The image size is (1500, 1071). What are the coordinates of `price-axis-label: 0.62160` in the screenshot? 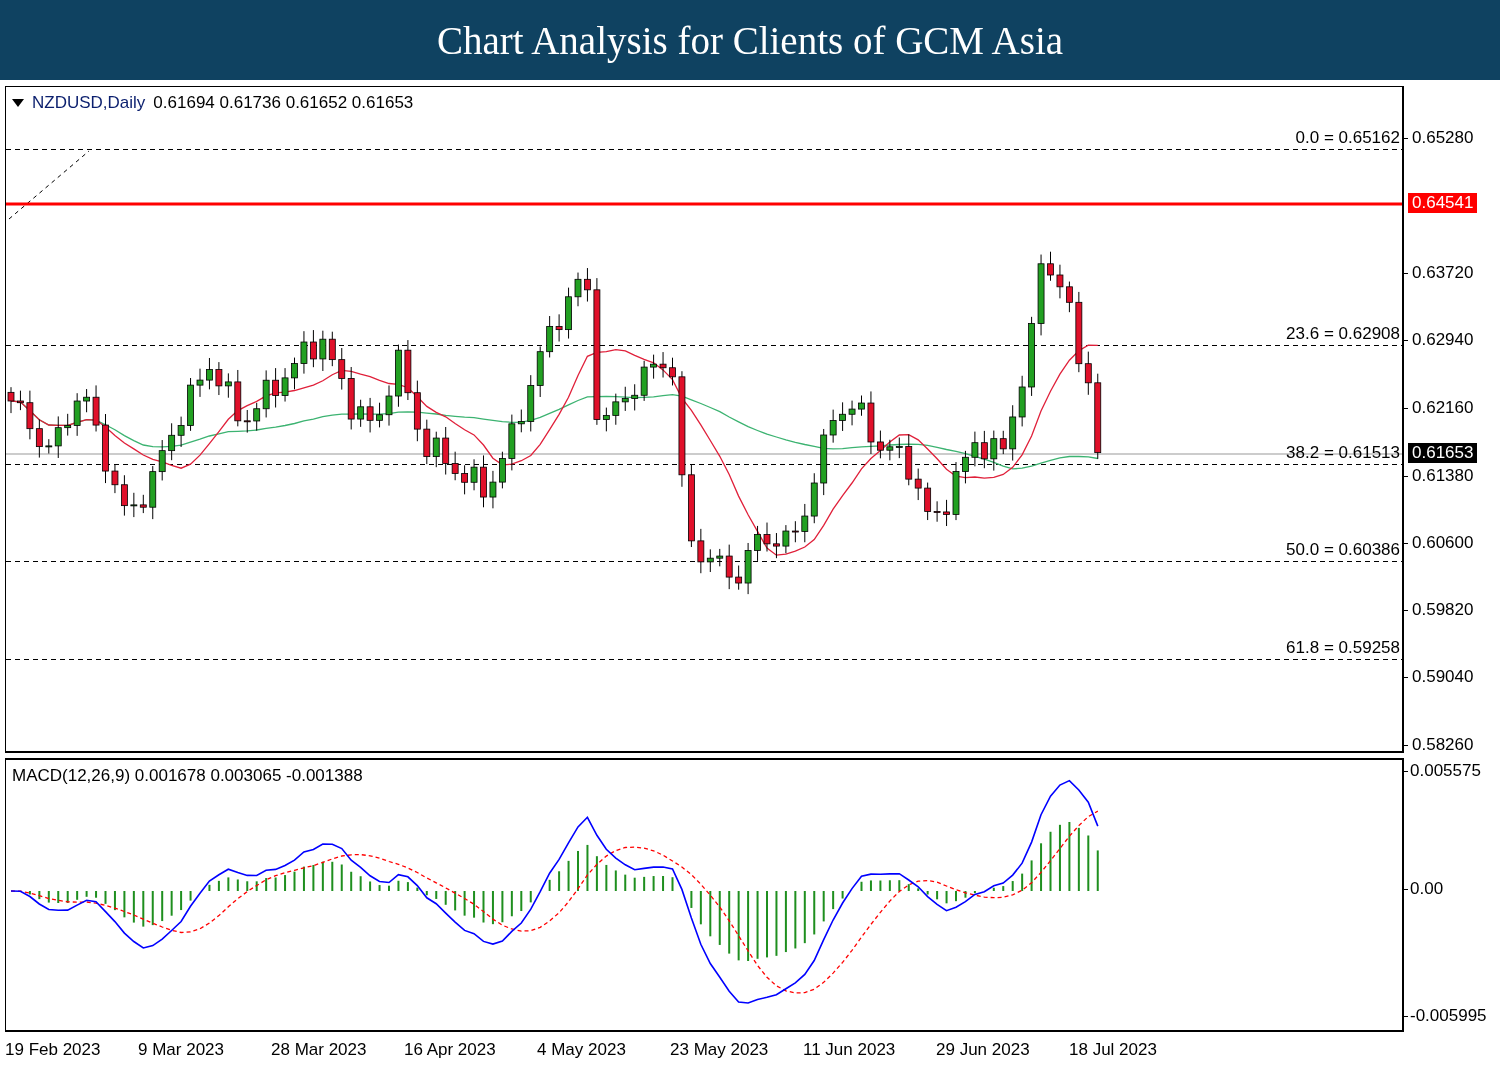 It's located at (1443, 408).